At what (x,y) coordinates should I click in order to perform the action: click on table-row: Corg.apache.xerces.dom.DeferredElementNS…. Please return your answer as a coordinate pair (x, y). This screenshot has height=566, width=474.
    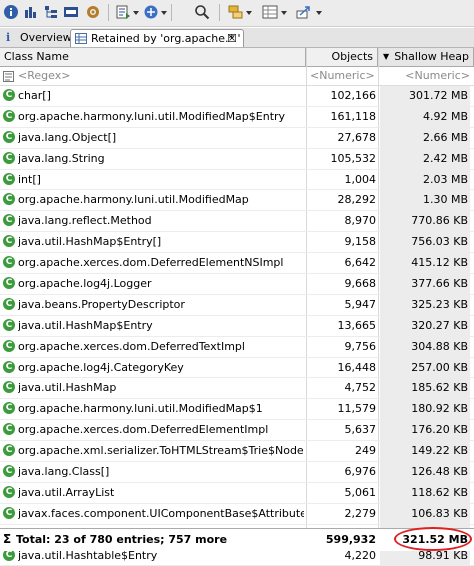
    Looking at the image, I should click on (237, 264).